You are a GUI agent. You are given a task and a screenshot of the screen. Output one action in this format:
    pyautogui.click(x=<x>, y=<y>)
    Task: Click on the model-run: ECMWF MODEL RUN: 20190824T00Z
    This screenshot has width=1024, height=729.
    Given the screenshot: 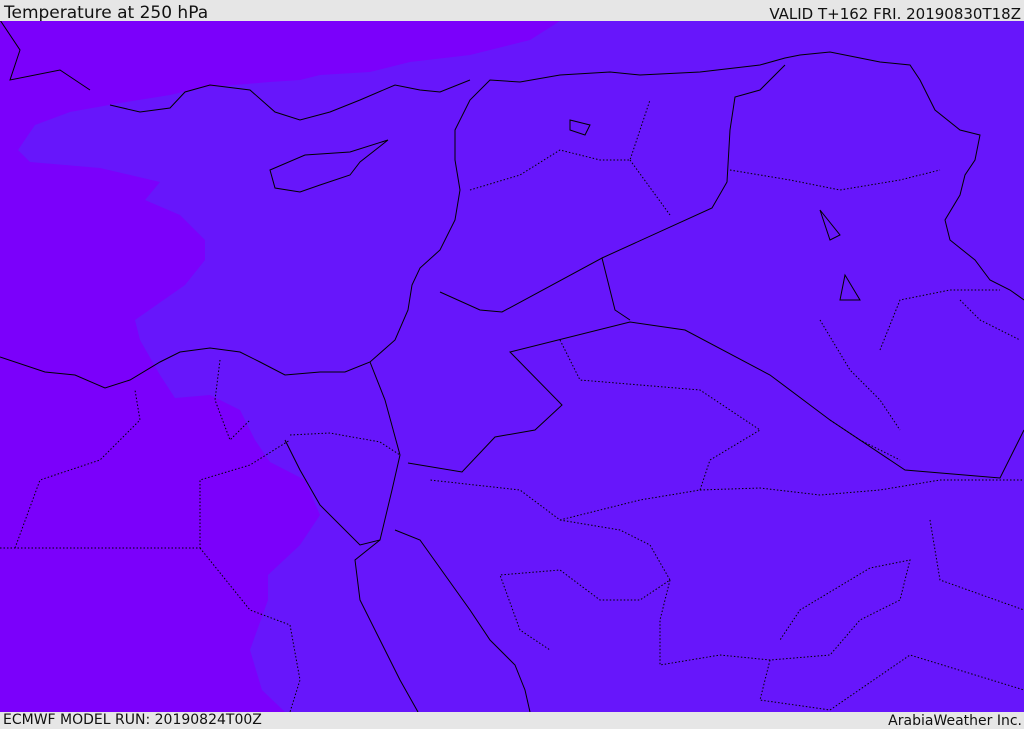 What is the action you would take?
    pyautogui.click(x=132, y=720)
    